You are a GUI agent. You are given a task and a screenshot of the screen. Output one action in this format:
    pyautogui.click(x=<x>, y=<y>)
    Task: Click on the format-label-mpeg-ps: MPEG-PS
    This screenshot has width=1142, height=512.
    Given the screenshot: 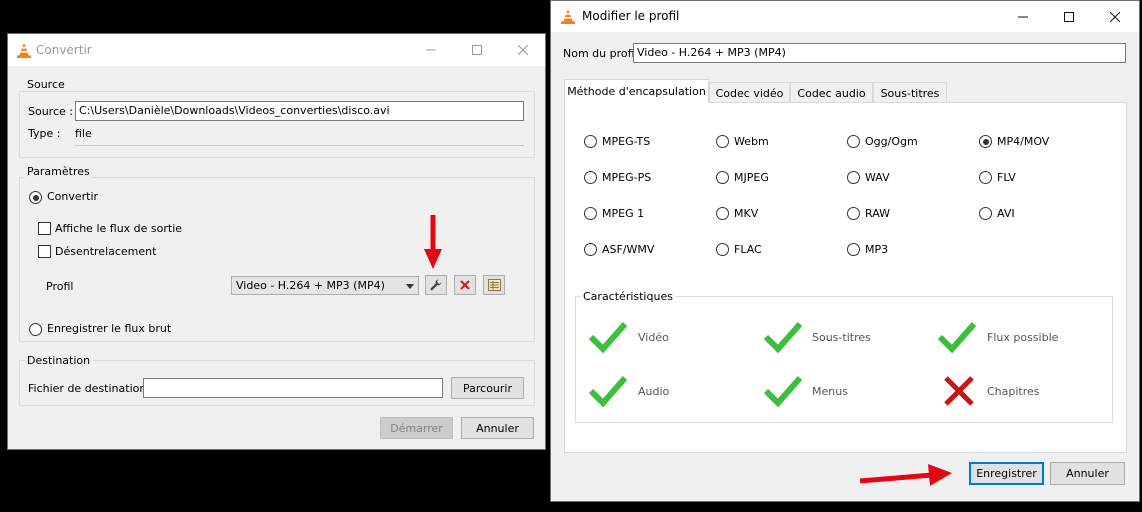 What is the action you would take?
    pyautogui.click(x=627, y=177)
    